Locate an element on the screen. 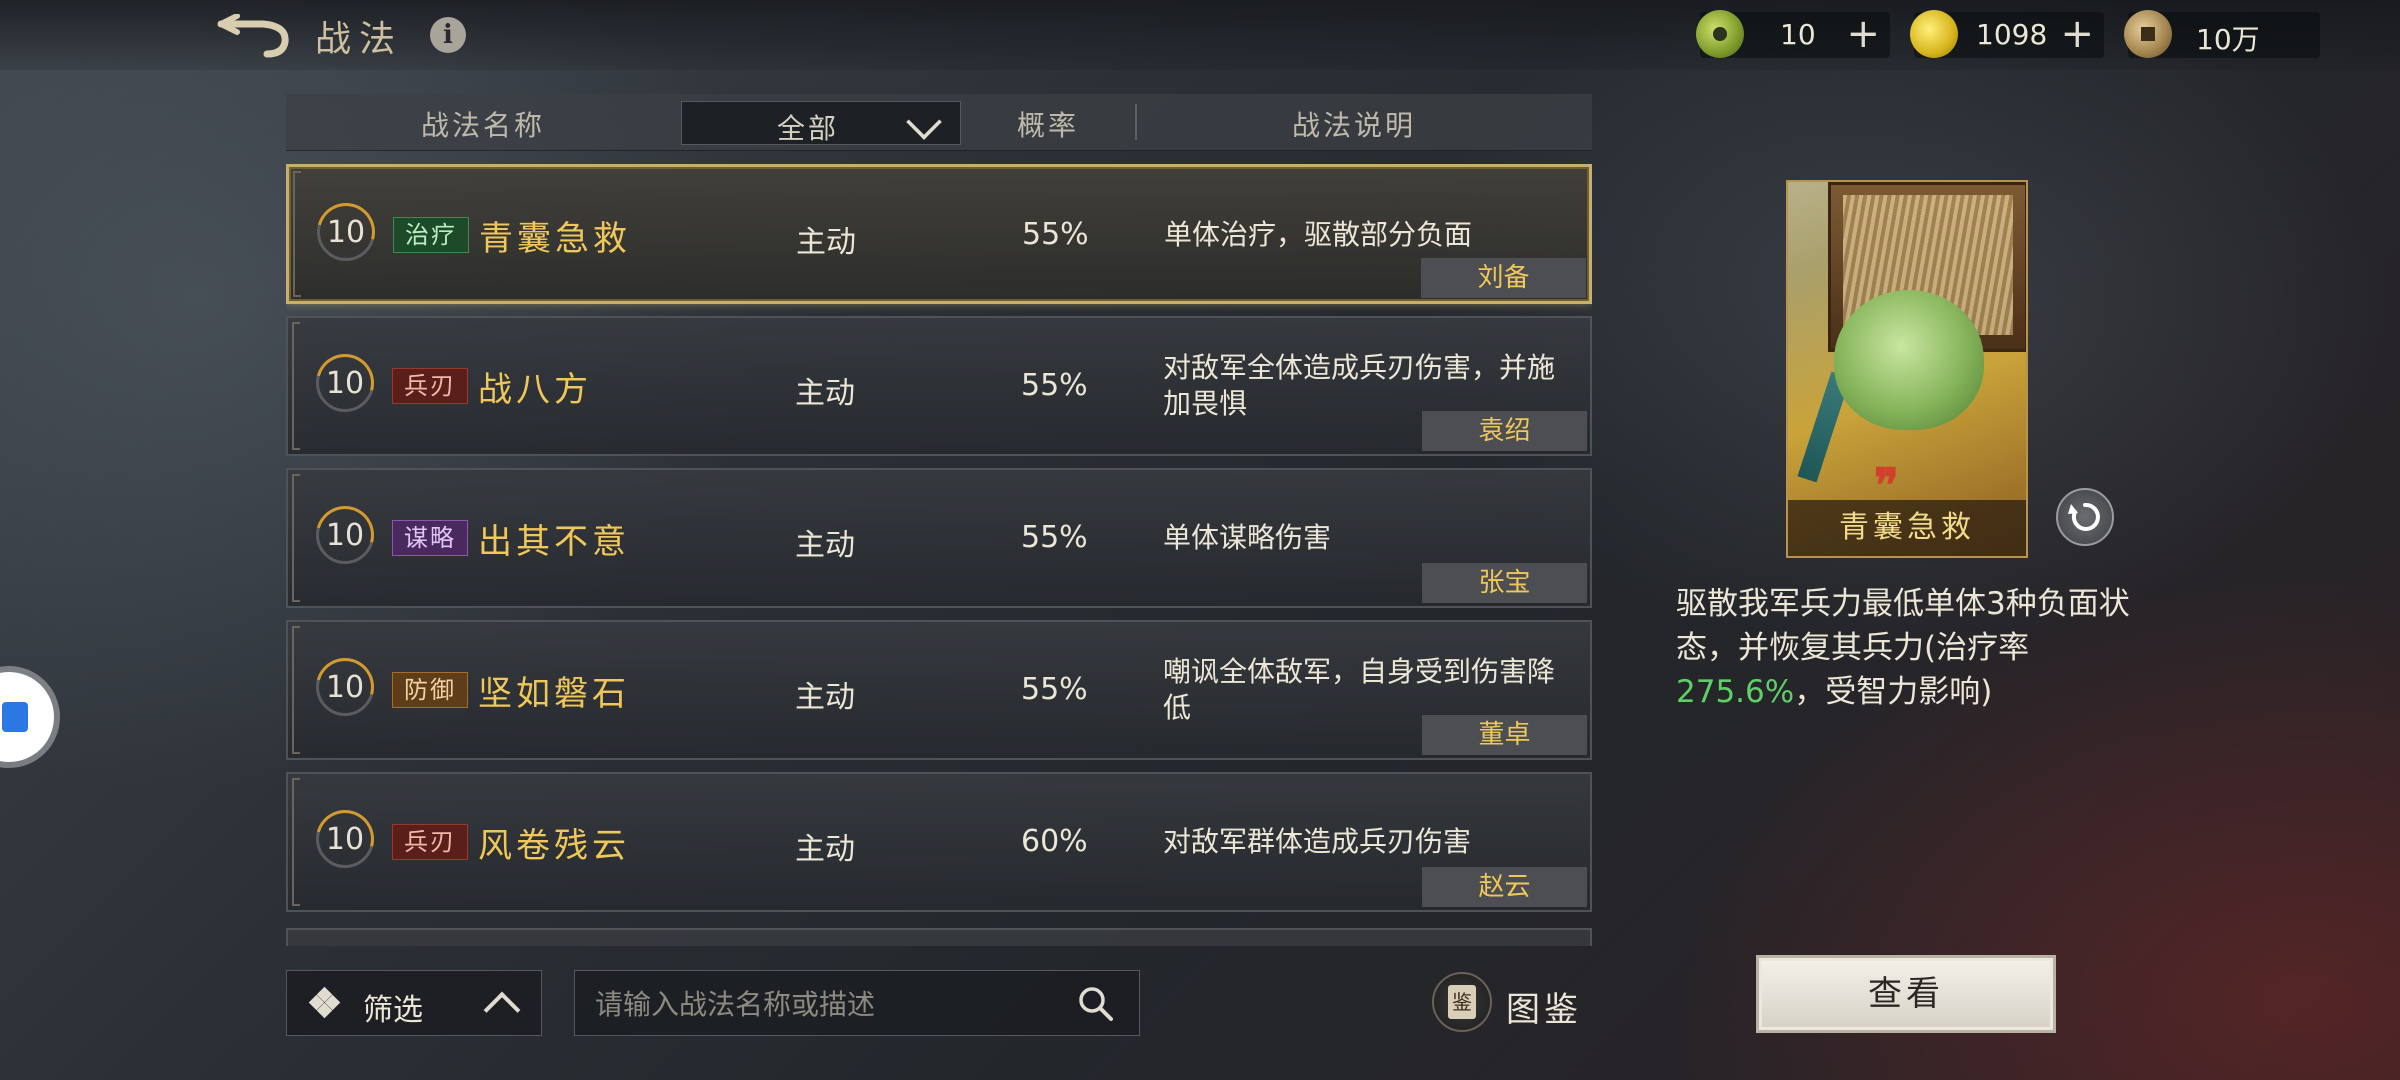 The width and height of the screenshot is (2400, 1080). divider is located at coordinates (1136, 122).